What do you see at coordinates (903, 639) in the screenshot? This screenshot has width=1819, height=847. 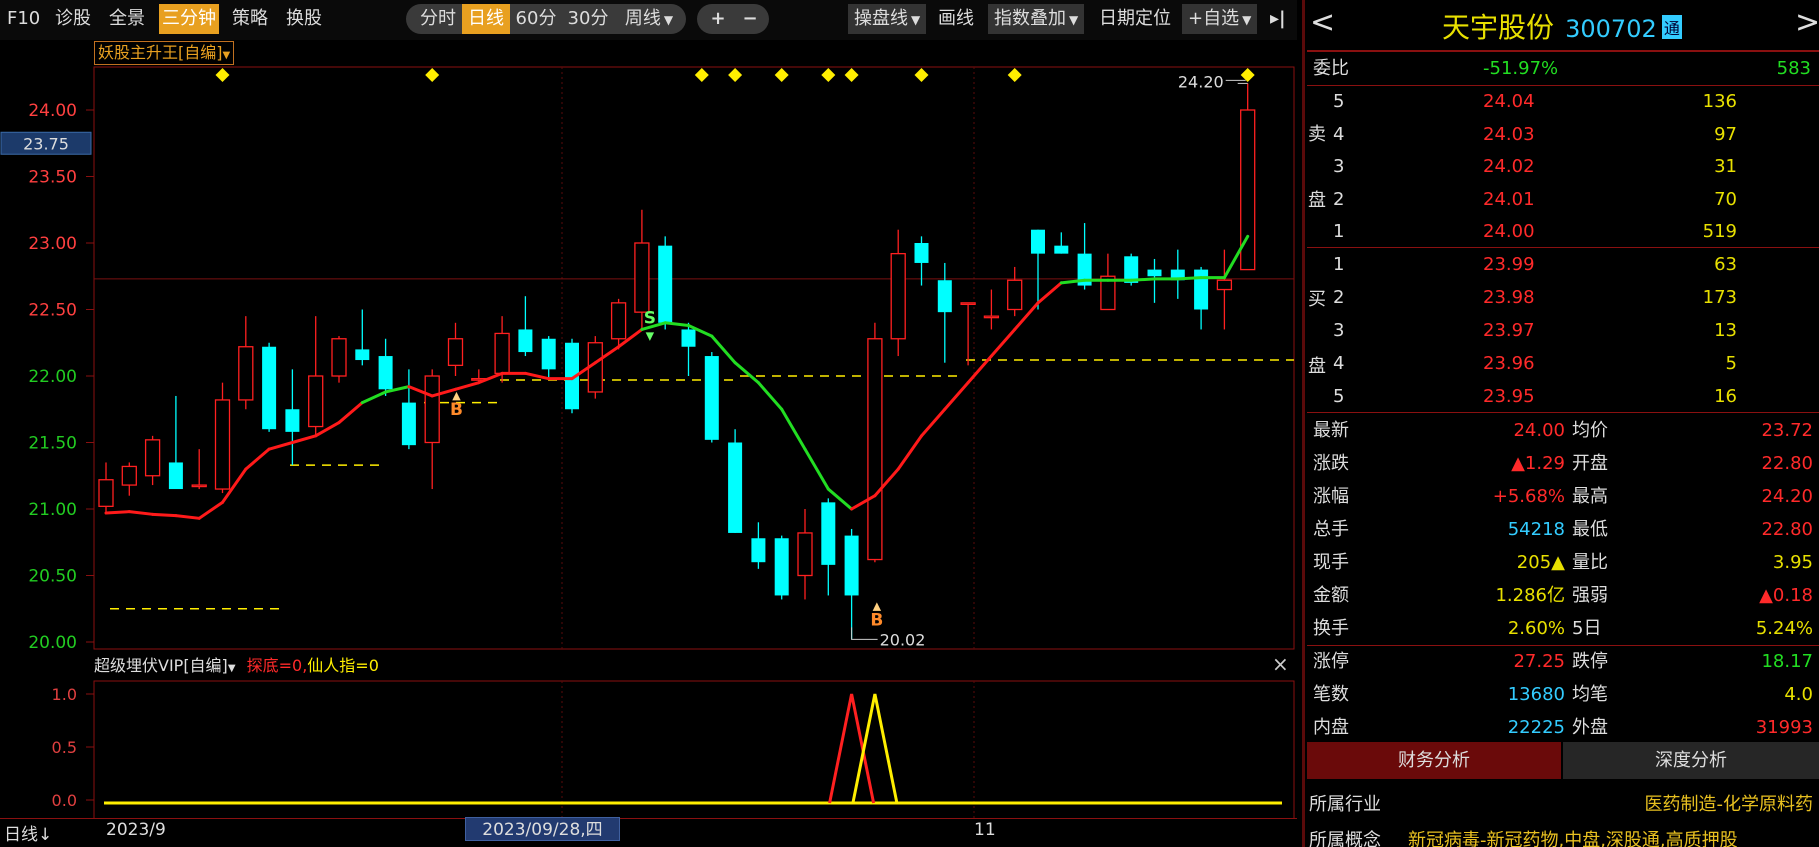 I see `low-price-label: 20.02` at bounding box center [903, 639].